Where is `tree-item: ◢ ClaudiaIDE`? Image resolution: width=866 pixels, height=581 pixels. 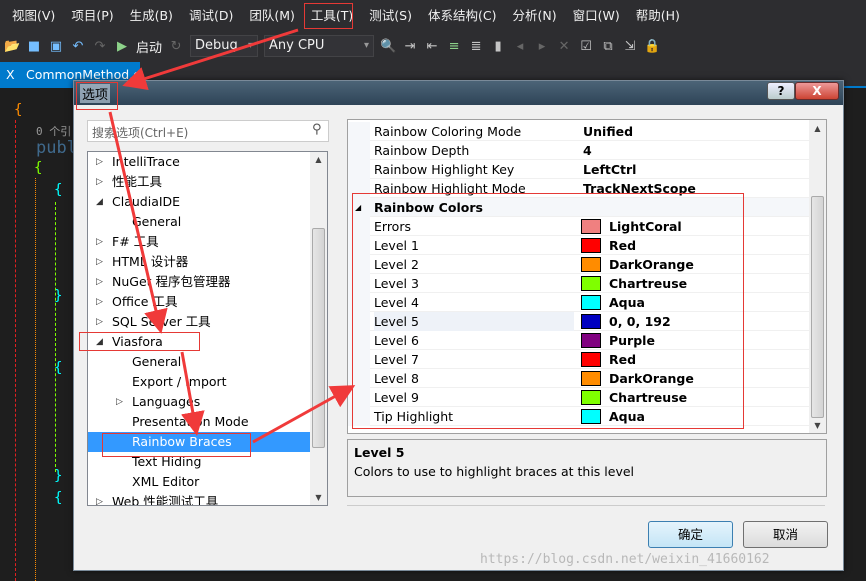
tree-item: ◢ ClaudiaIDE is located at coordinates (199, 202).